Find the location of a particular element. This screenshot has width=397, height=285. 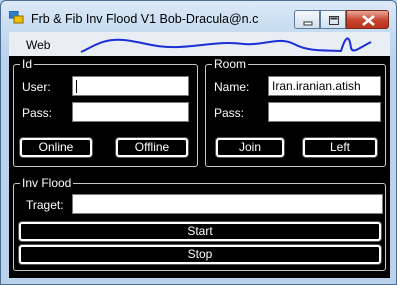

close-icon is located at coordinates (368, 20).